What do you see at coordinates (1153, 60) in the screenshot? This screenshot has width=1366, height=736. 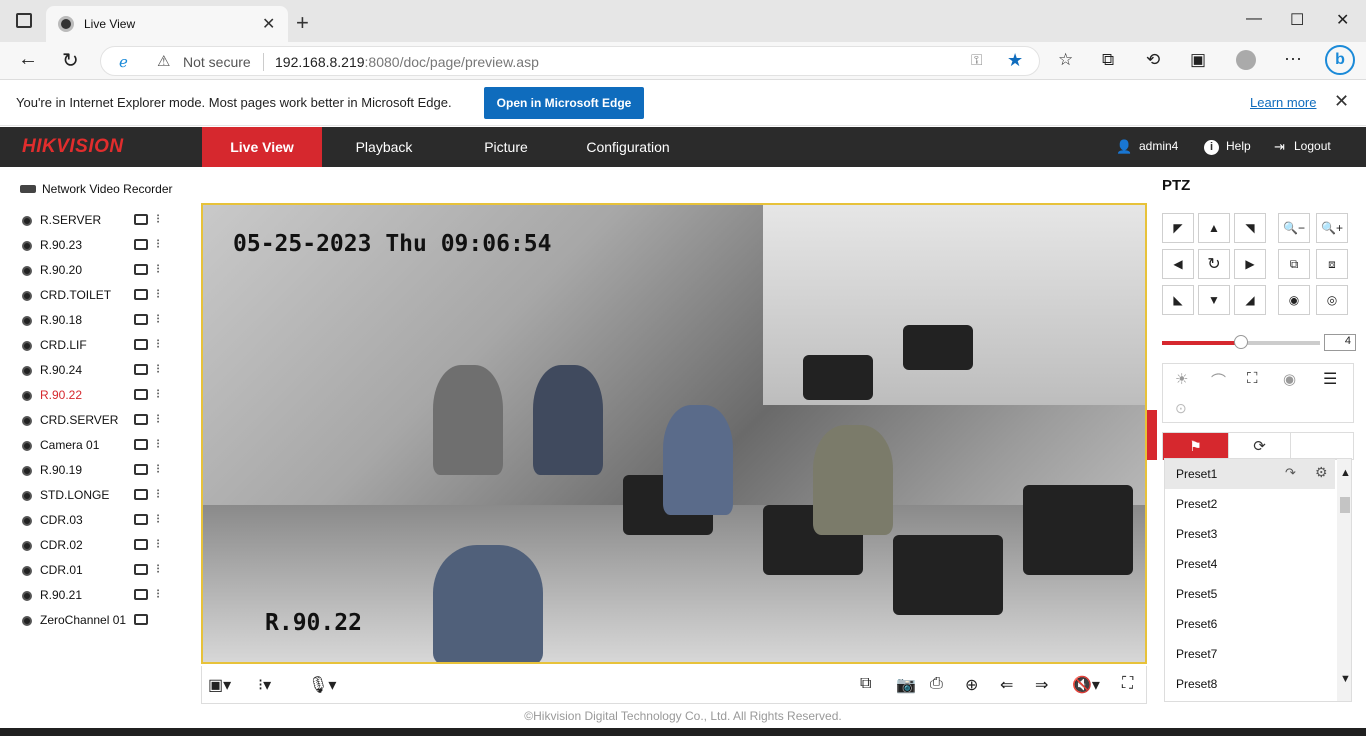 I see `extensions-icon: ⟲` at bounding box center [1153, 60].